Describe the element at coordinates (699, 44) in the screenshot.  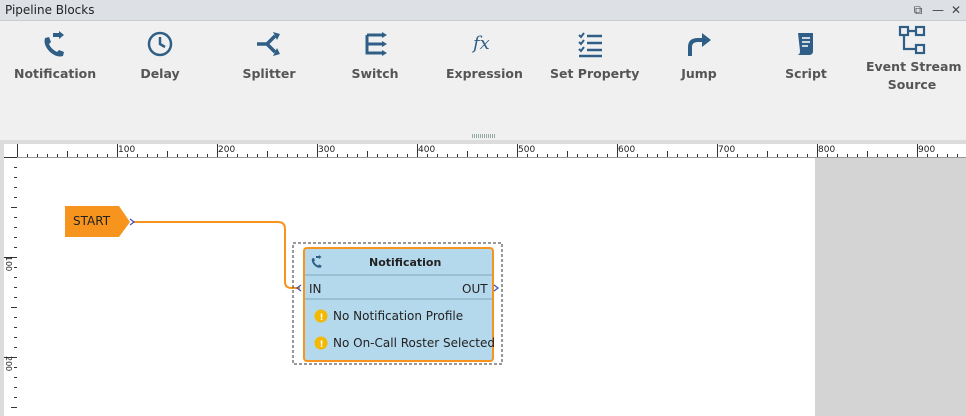
I see `jump-arrow-icon` at that location.